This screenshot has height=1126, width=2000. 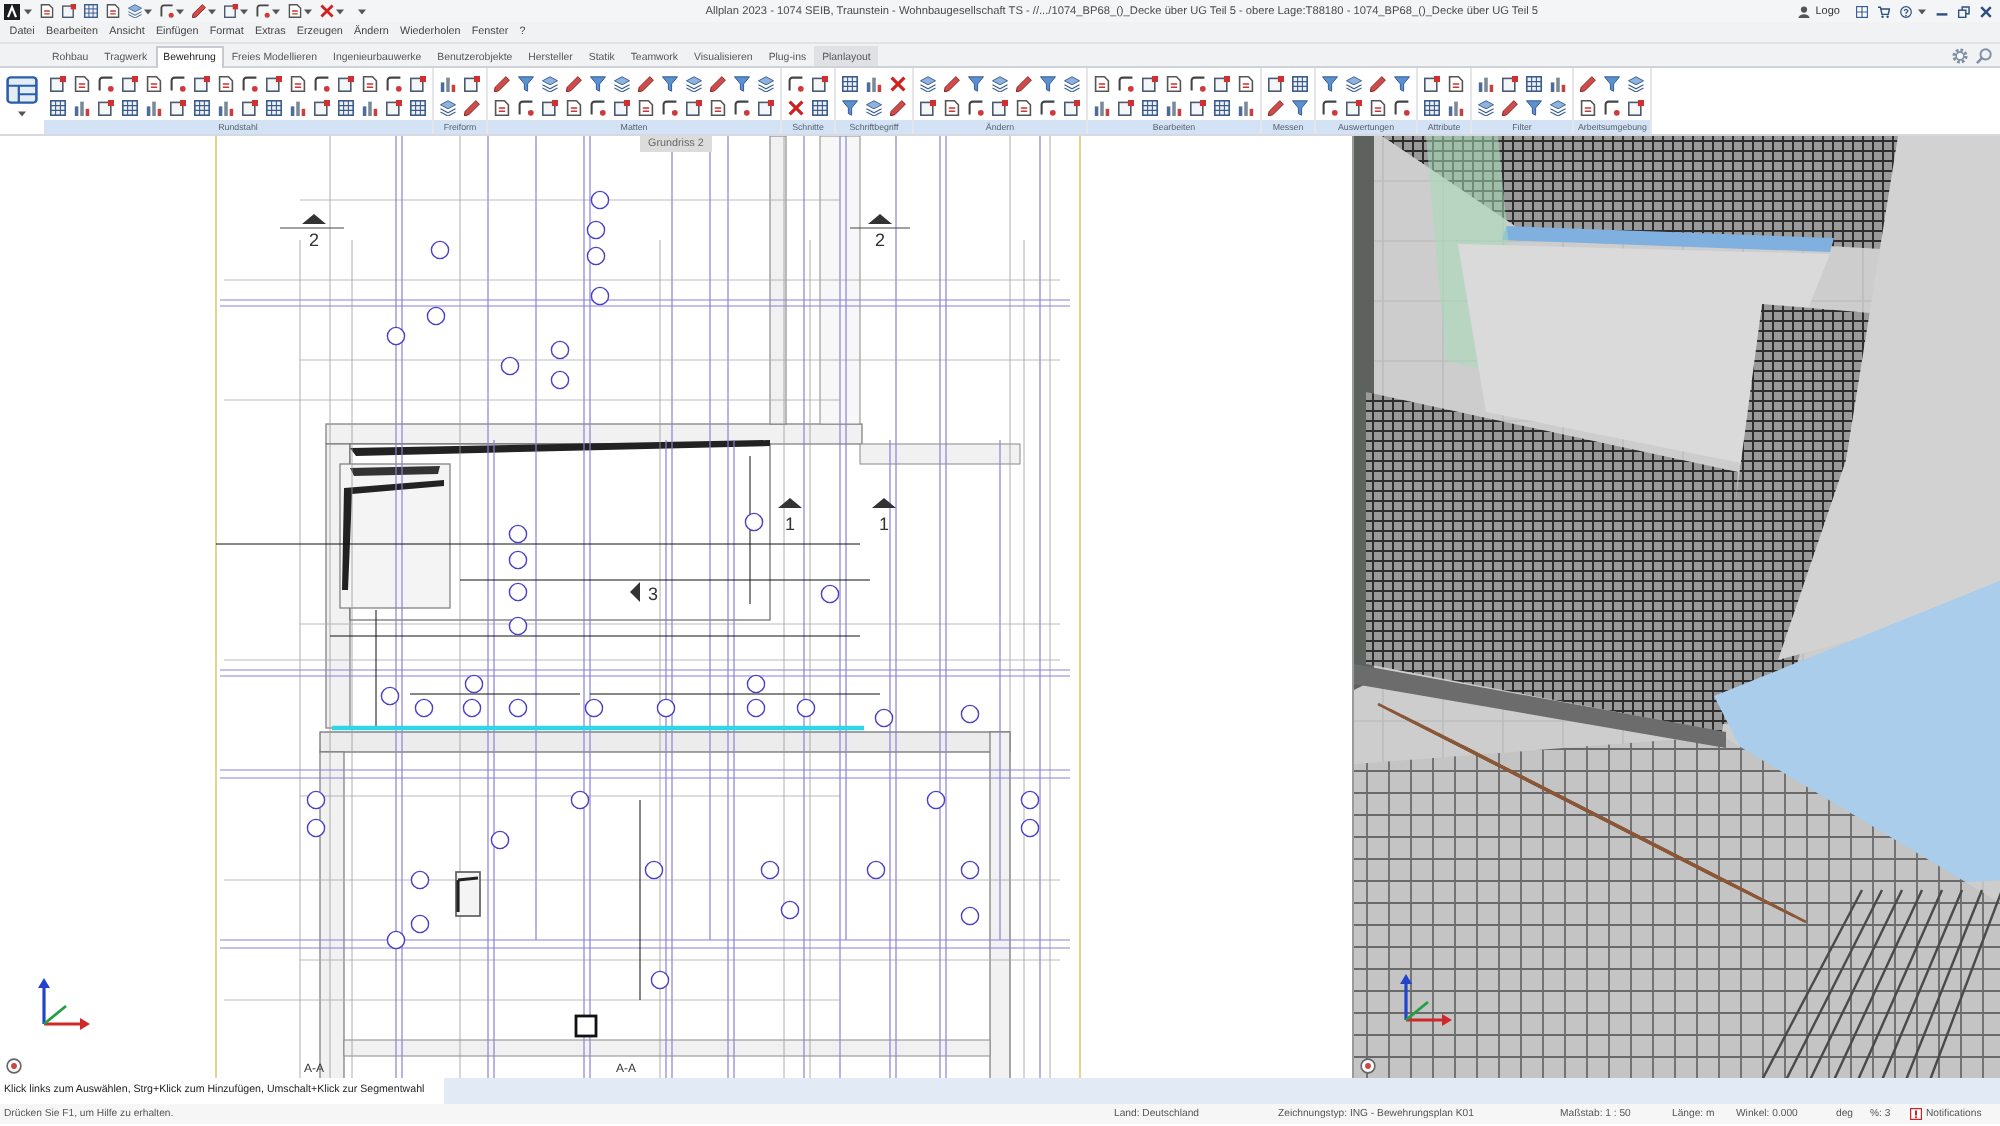 I want to click on cart-icon, so click(x=1884, y=11).